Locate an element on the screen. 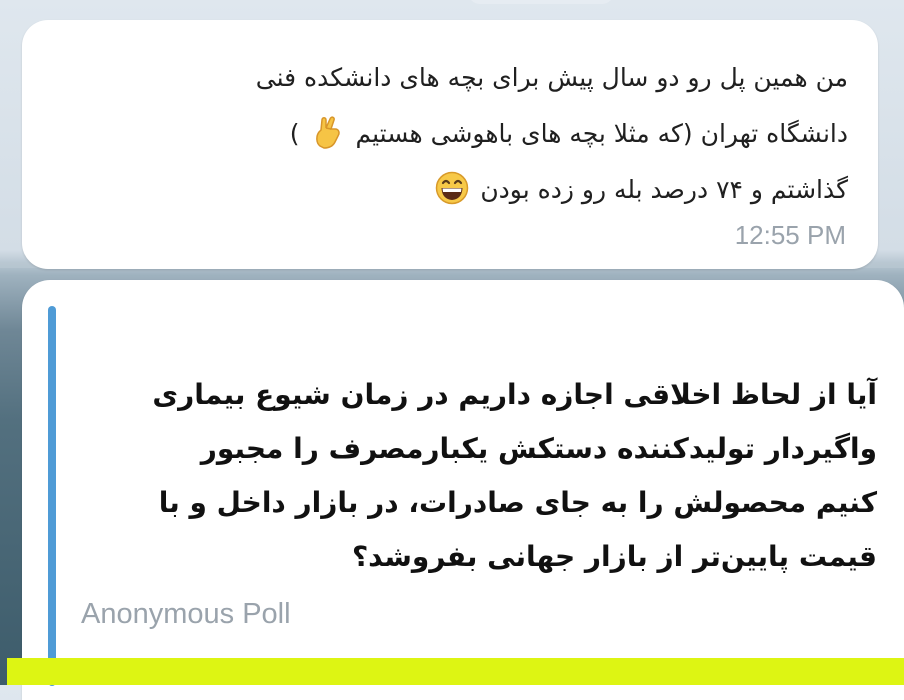  message-timestamp: 12:55 PM is located at coordinates (790, 235).